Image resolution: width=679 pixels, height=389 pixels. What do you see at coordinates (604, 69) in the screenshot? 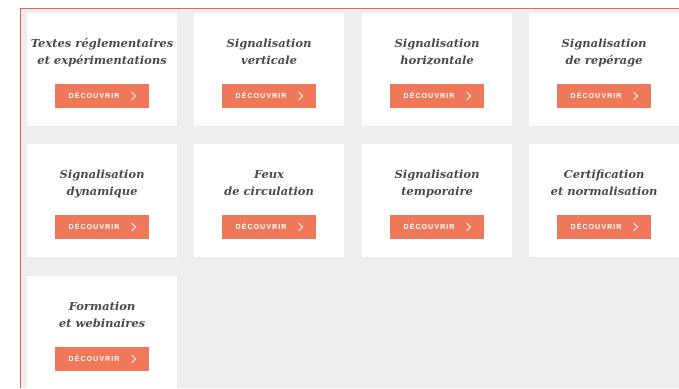
I see `category-card-reperage: Signalisation de repérage DÉCOUVRIR` at bounding box center [604, 69].